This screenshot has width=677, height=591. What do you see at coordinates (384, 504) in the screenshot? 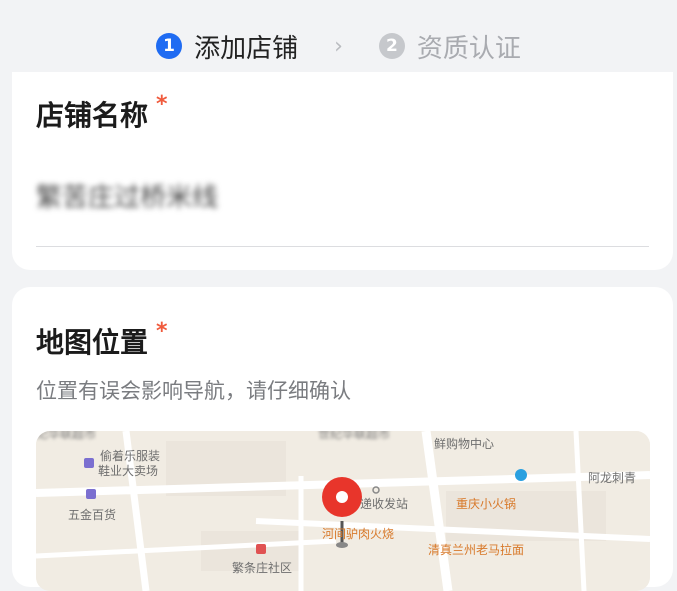
I see `poi-label: 递收发站` at bounding box center [384, 504].